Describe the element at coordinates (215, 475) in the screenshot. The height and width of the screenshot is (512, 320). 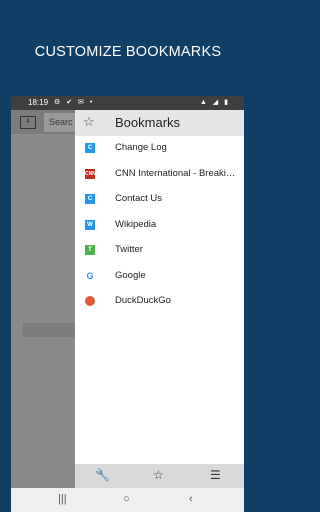
I see `list-icon: ☰` at that location.